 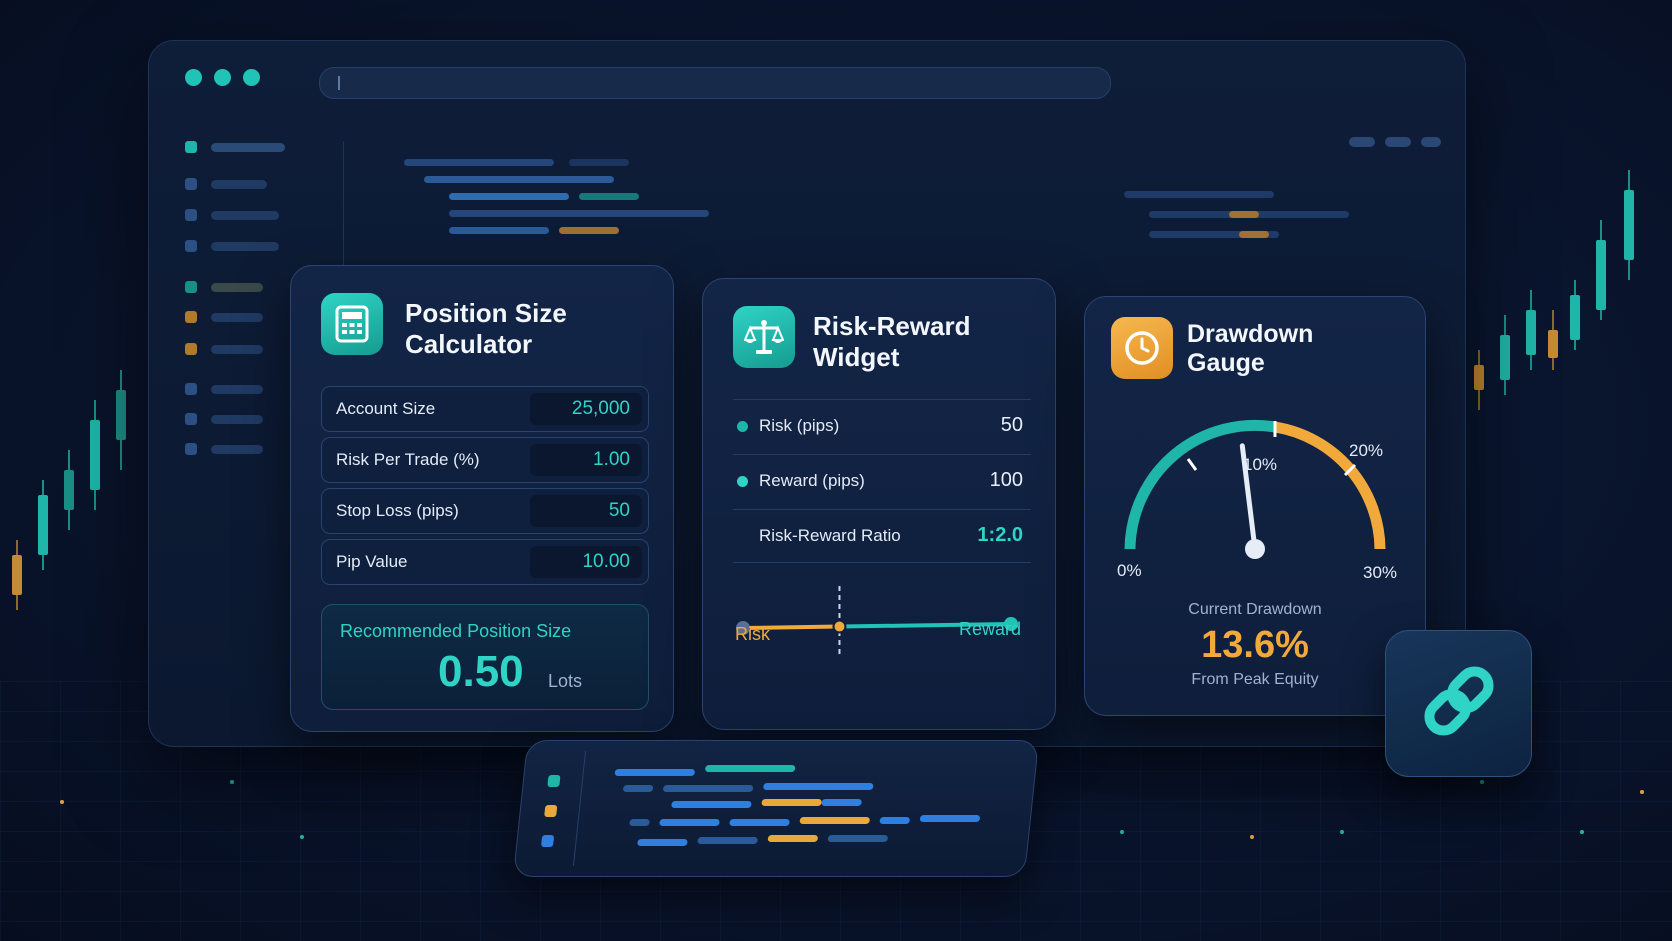 I want to click on gauge-caption: Current Drawdown, so click(x=1255, y=609).